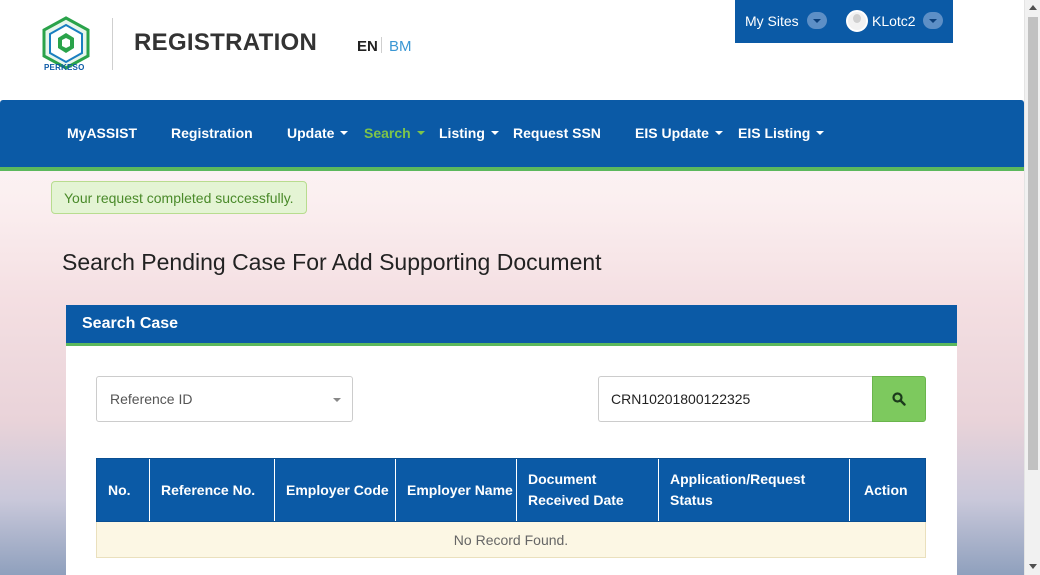 Image resolution: width=1040 pixels, height=575 pixels. What do you see at coordinates (857, 21) in the screenshot?
I see `avatar` at bounding box center [857, 21].